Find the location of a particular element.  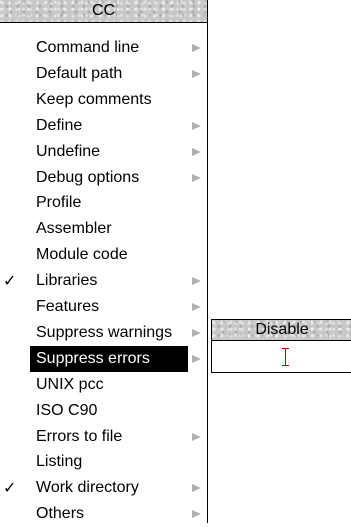

menu-item-label: Assembler is located at coordinates (74, 228).